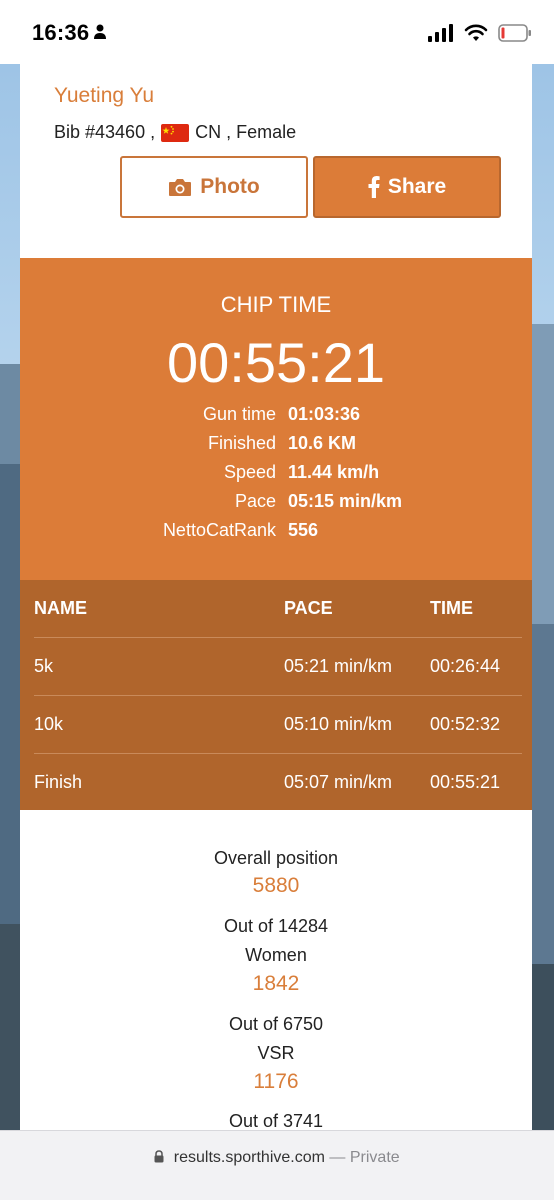  Describe the element at coordinates (276, 983) in the screenshot. I see `women-position-value: 1842` at that location.